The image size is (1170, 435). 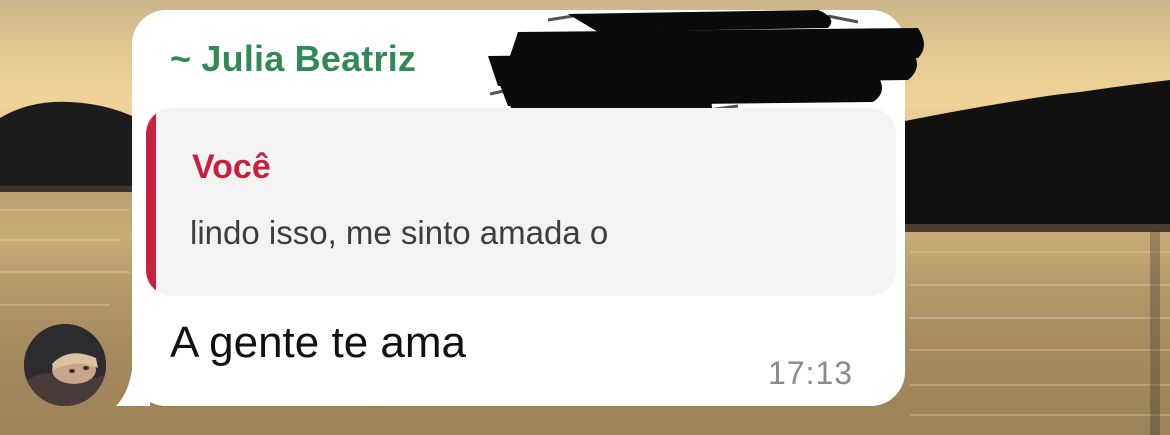 What do you see at coordinates (318, 342) in the screenshot?
I see `message-text: A gente te ama` at bounding box center [318, 342].